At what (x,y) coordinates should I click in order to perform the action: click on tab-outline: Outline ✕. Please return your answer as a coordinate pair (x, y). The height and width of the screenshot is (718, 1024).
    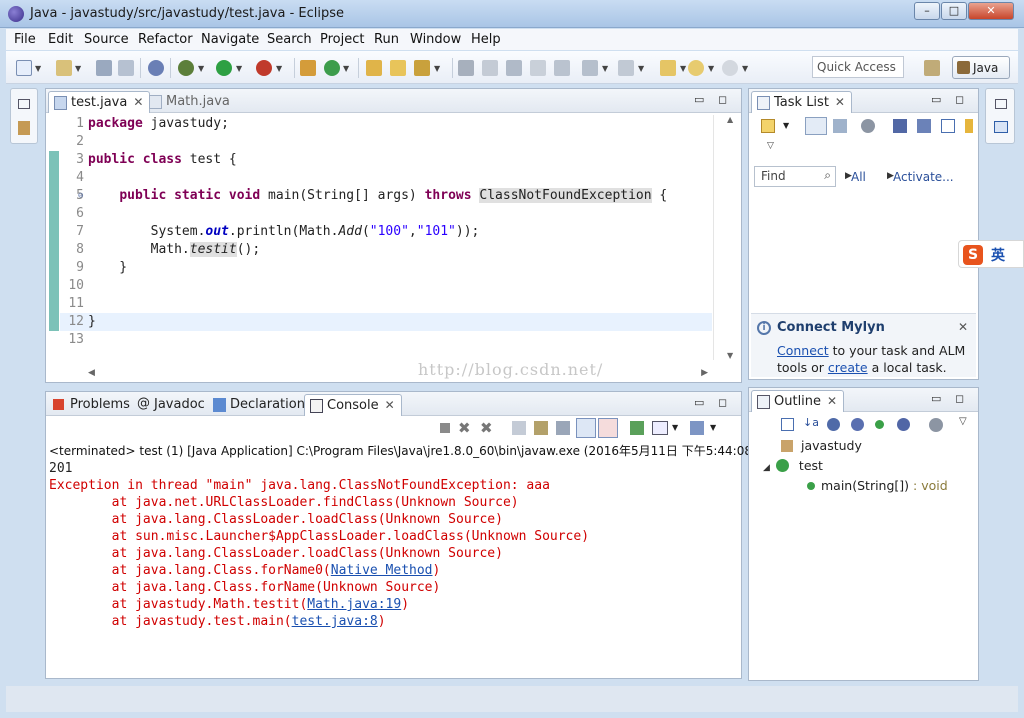
    Looking at the image, I should click on (798, 401).